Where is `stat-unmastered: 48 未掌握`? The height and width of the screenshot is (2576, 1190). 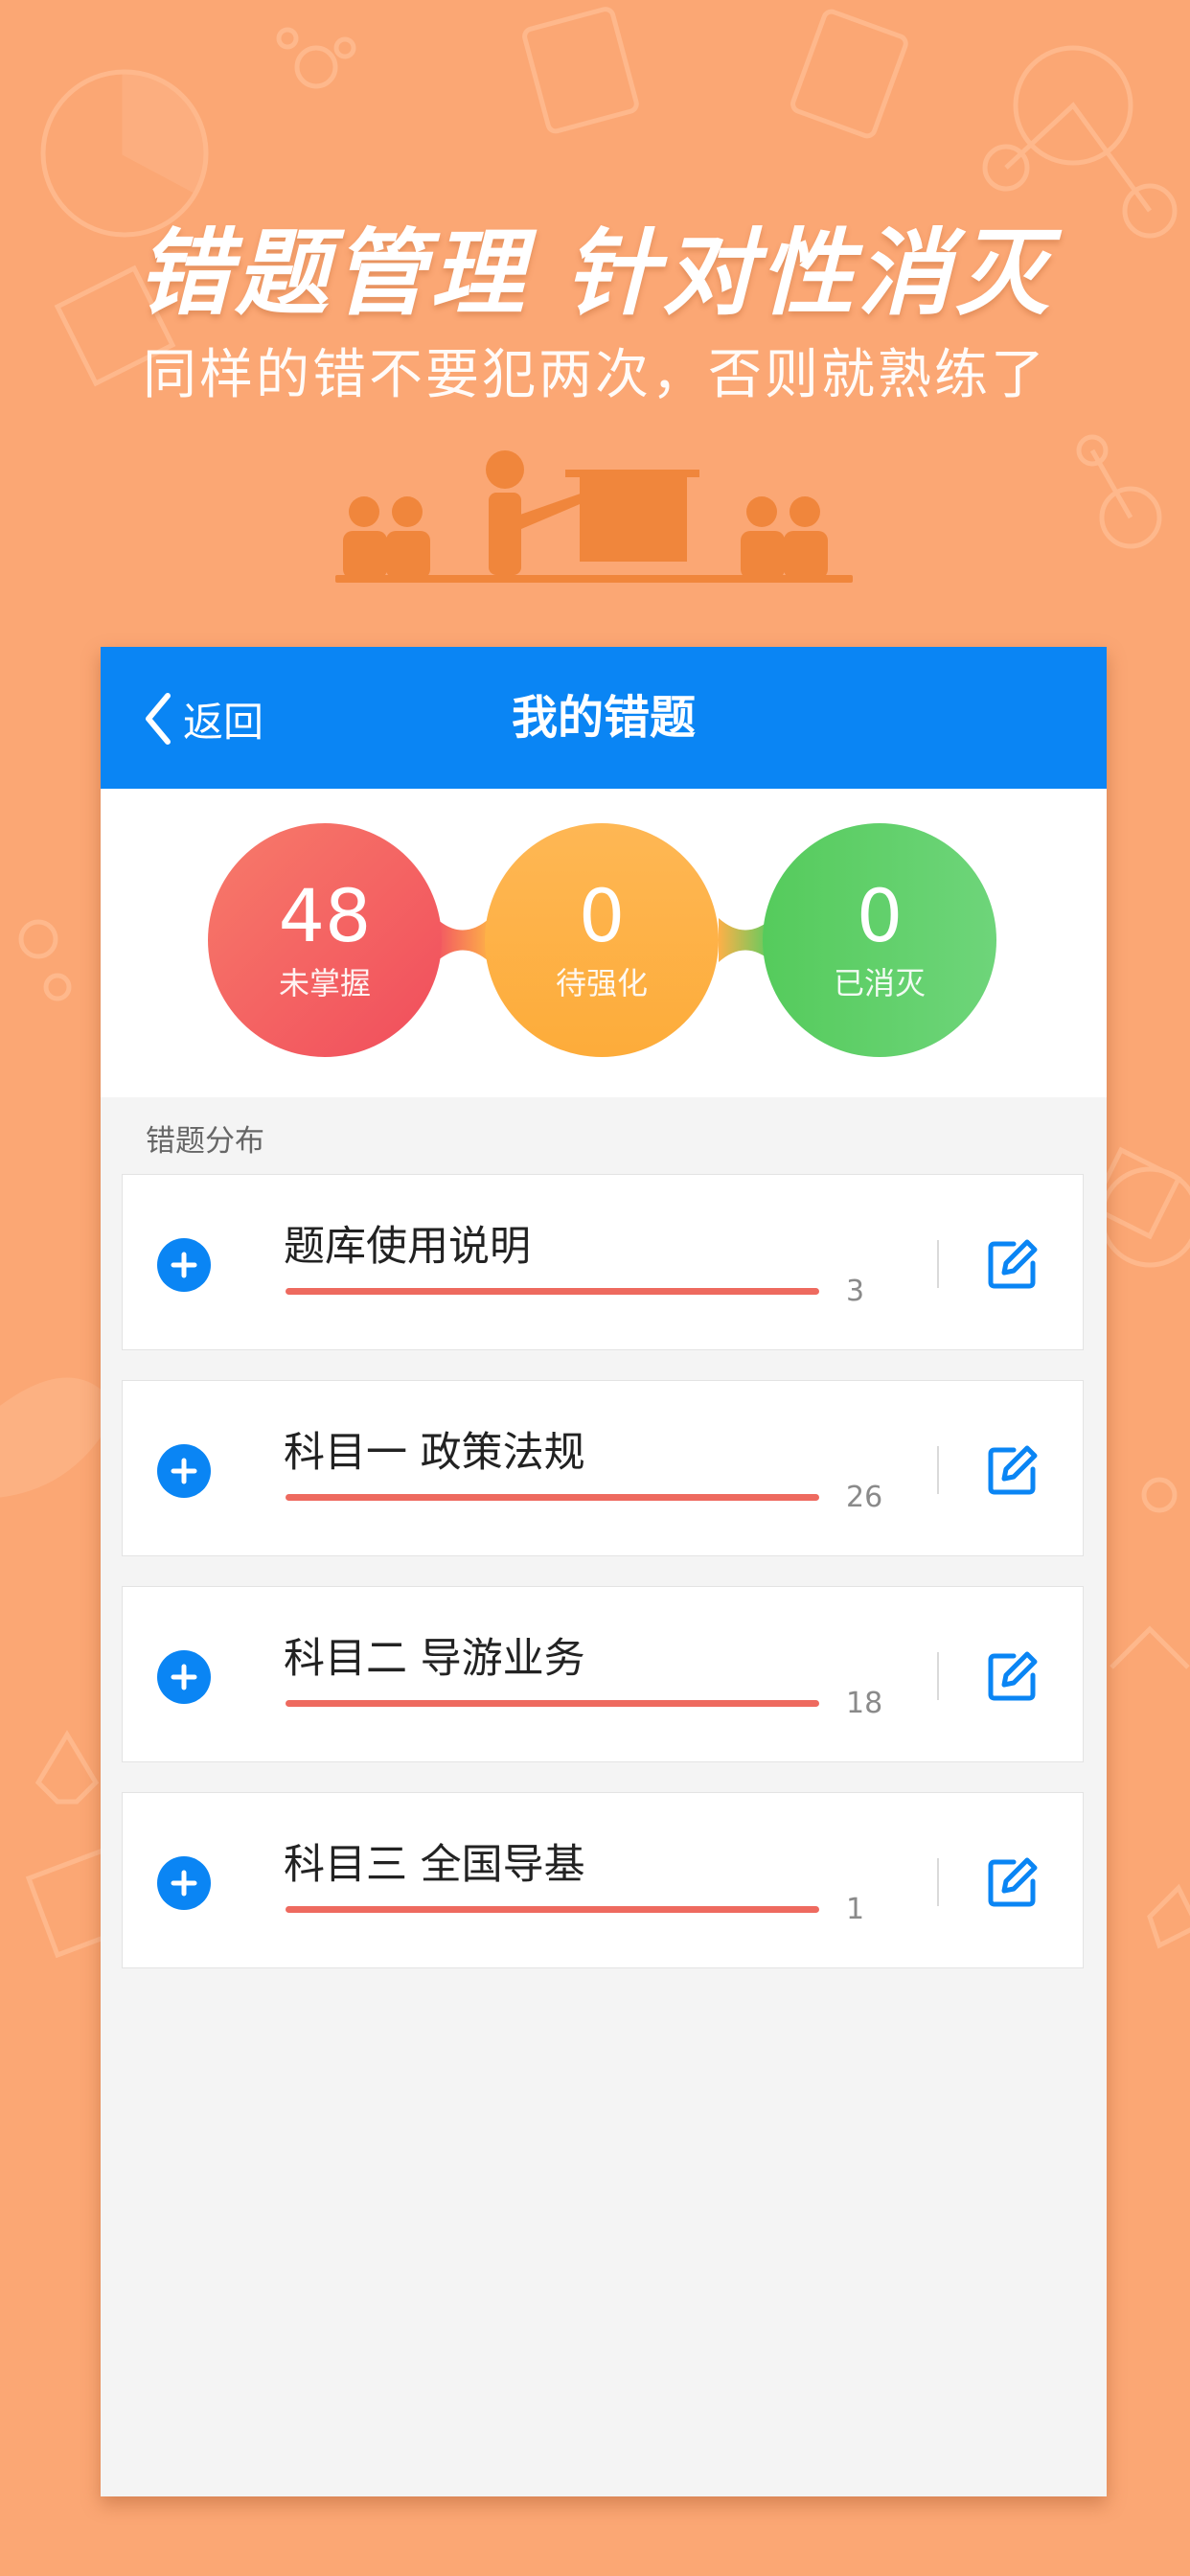 stat-unmastered: 48 未掌握 is located at coordinates (325, 940).